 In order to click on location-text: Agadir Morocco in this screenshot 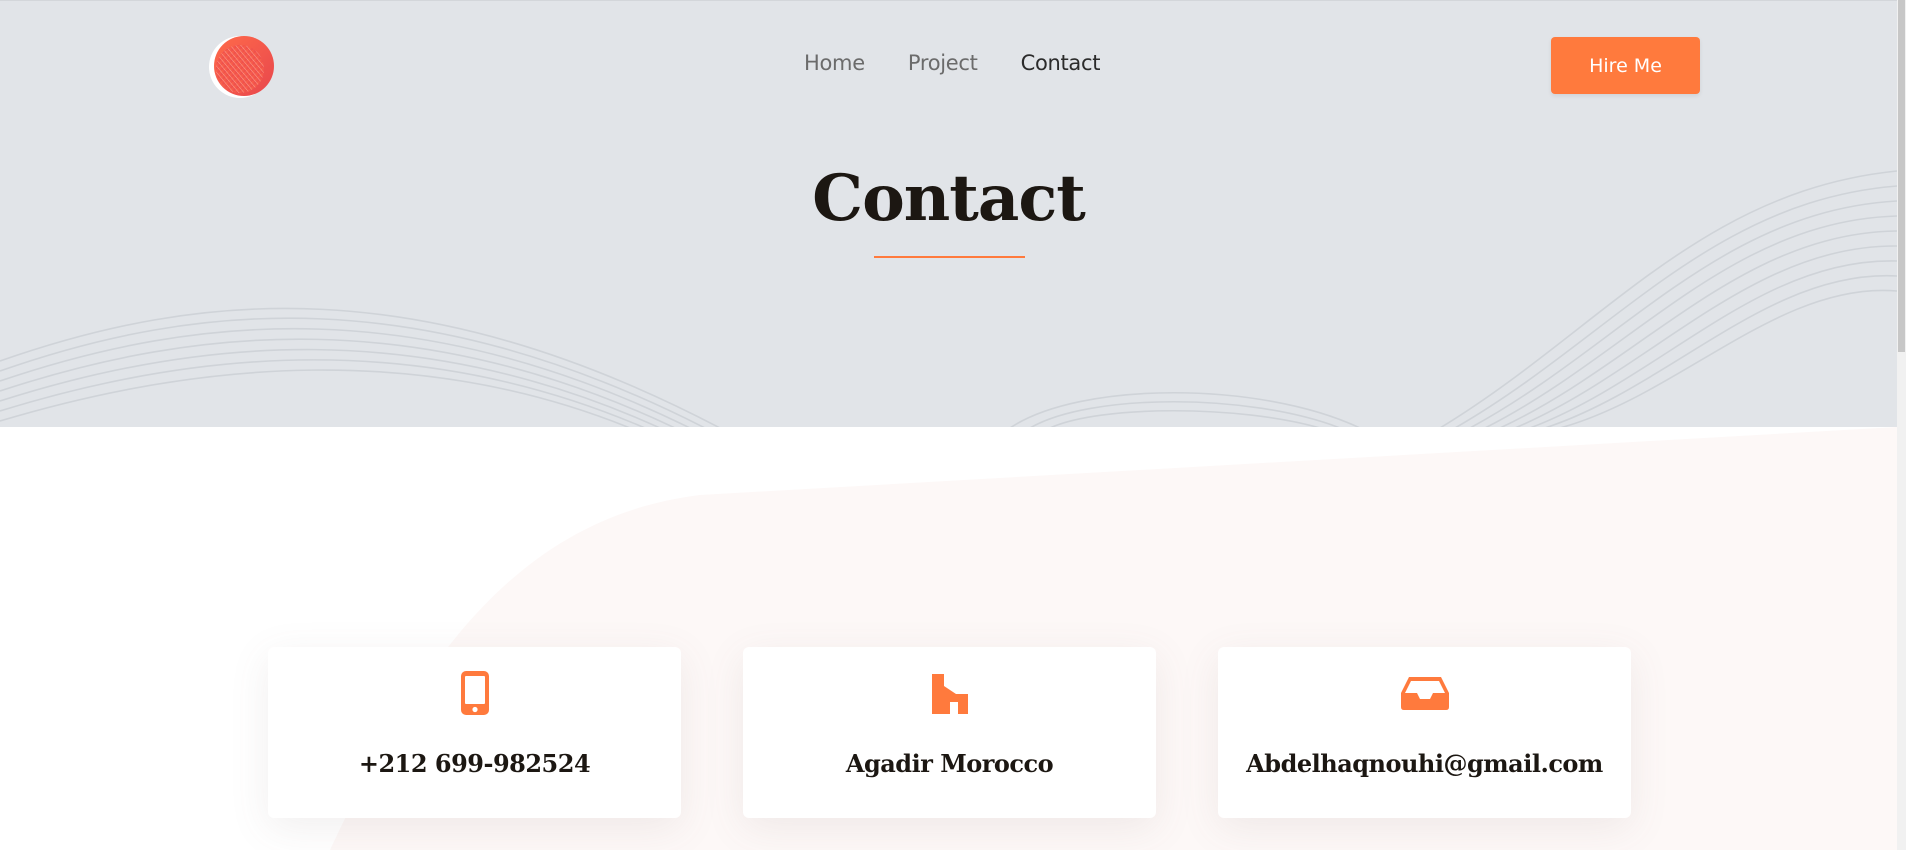, I will do `click(949, 763)`.